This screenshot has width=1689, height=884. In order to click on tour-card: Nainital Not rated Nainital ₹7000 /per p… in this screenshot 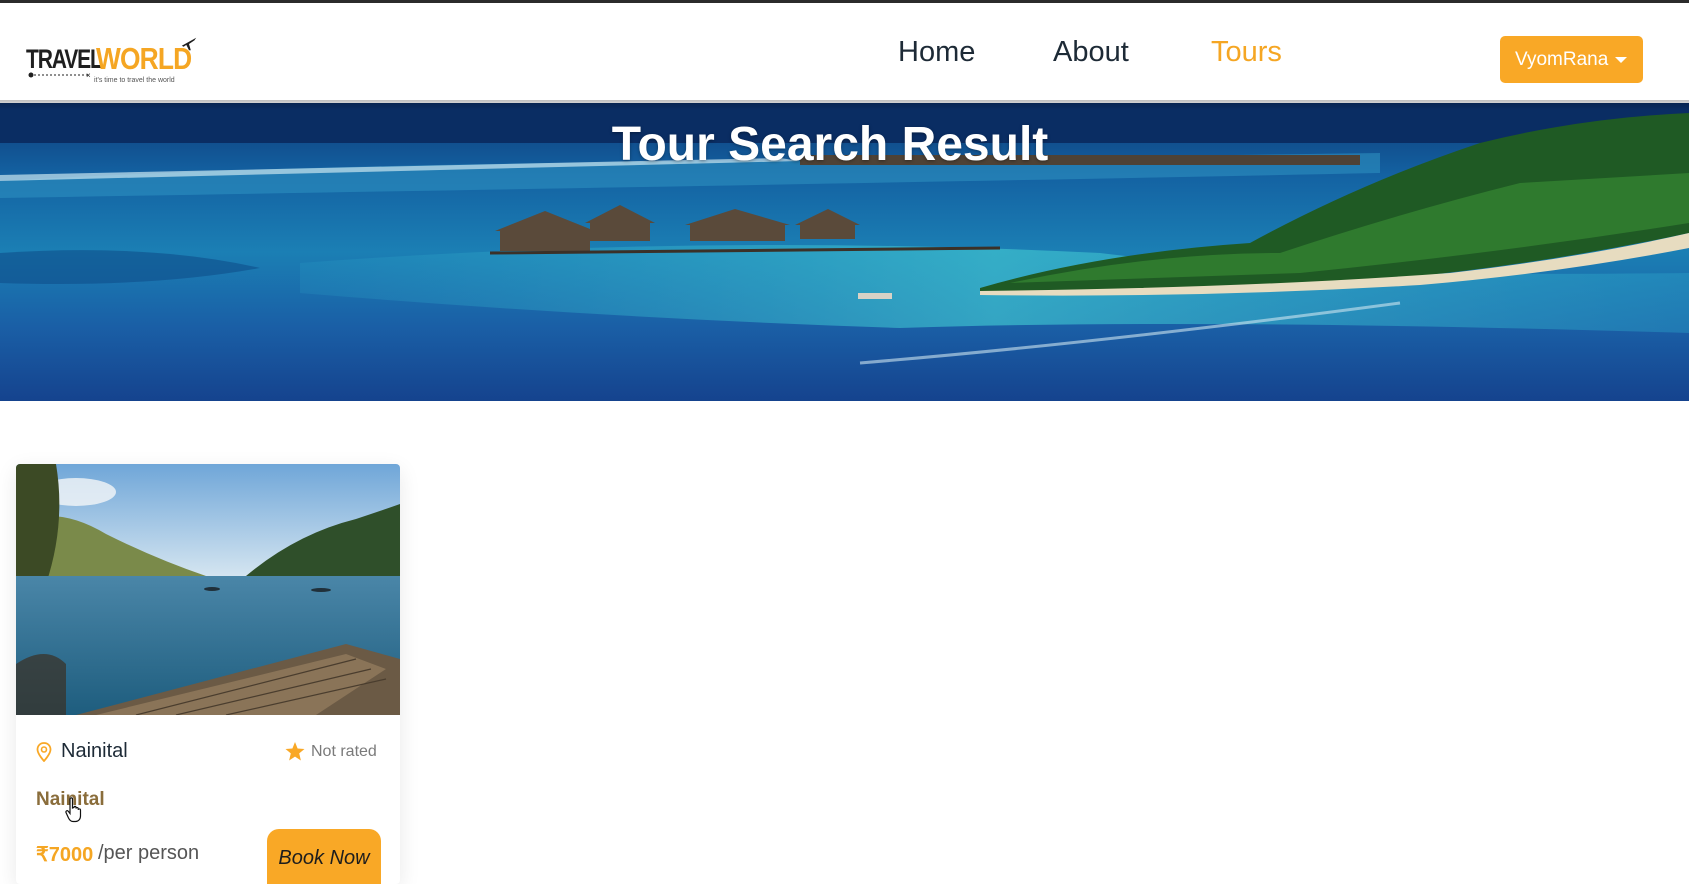, I will do `click(208, 674)`.